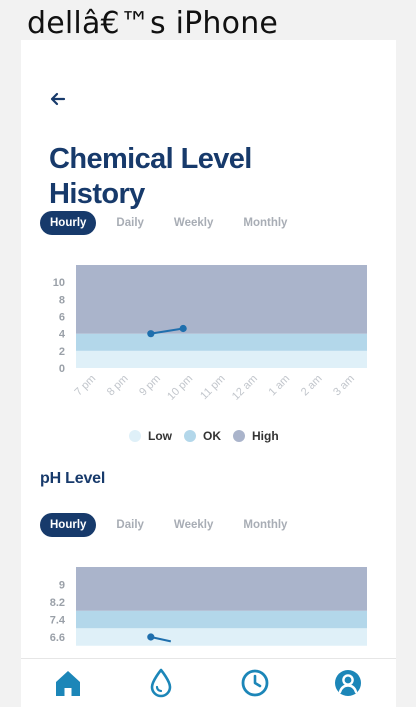 This screenshot has width=416, height=707. I want to click on x-tick-label: 11 pm, so click(213, 388).